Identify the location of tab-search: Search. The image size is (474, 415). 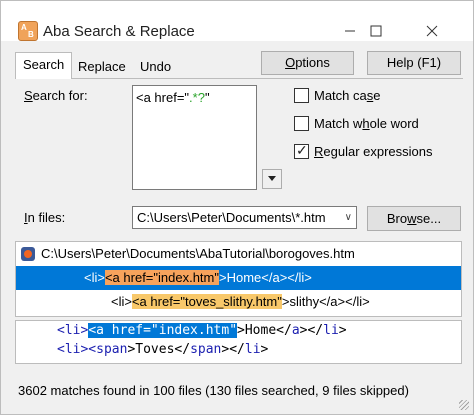
(44, 65).